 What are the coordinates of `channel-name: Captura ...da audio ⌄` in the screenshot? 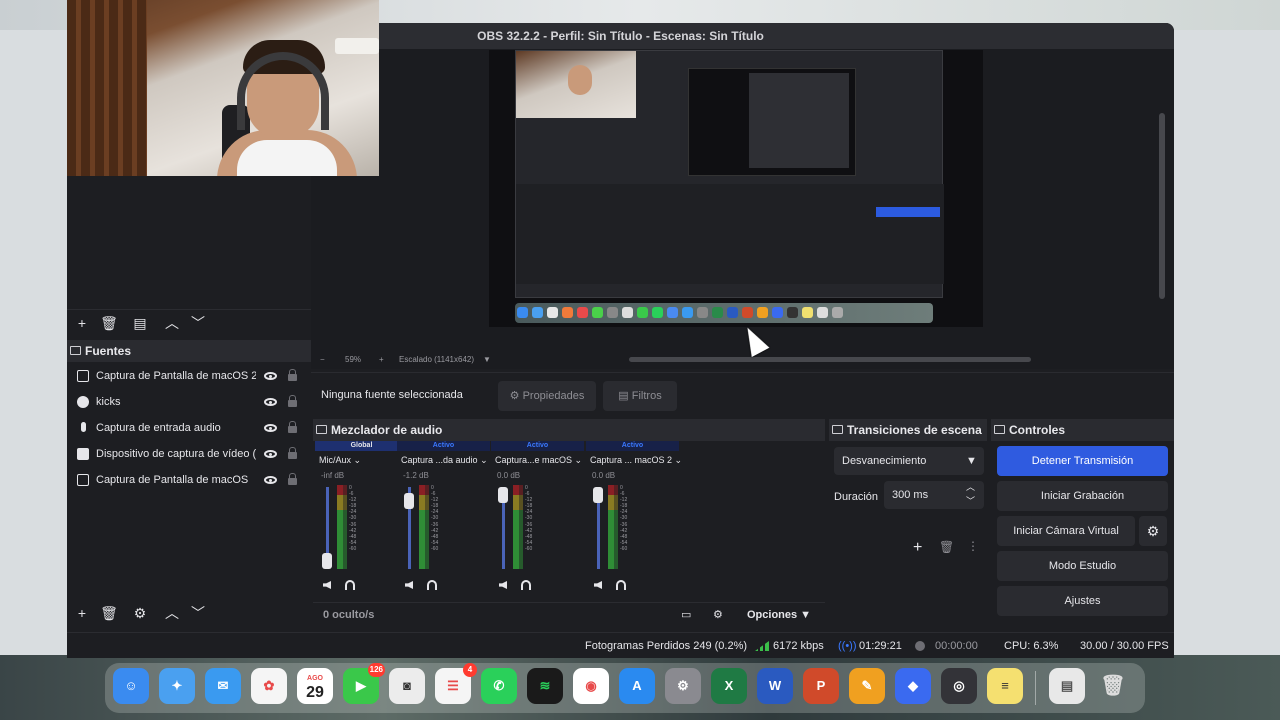 It's located at (444, 460).